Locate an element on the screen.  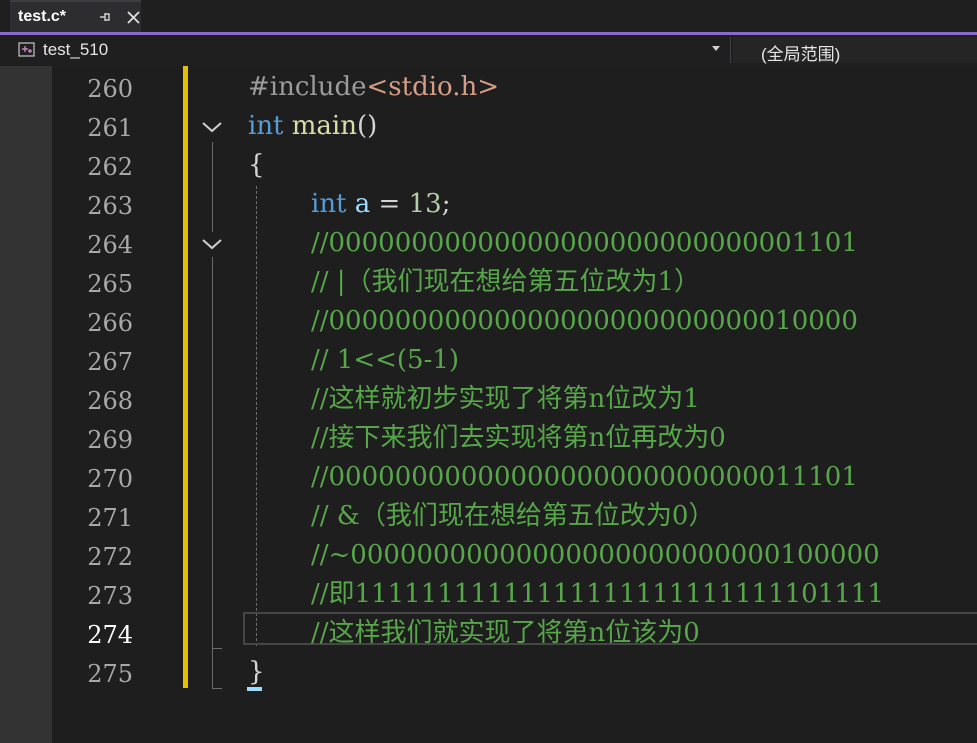
code-line-263: int a = 13; is located at coordinates (380, 204).